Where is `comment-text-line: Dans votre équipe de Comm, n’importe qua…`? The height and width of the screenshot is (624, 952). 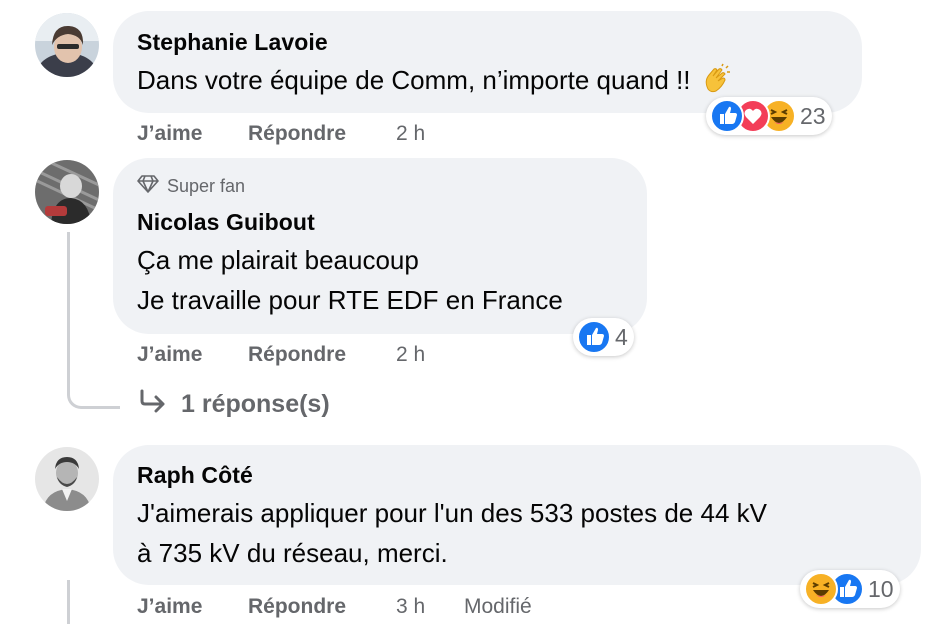
comment-text-line: Dans votre équipe de Comm, n’importe qua… is located at coordinates (417, 80).